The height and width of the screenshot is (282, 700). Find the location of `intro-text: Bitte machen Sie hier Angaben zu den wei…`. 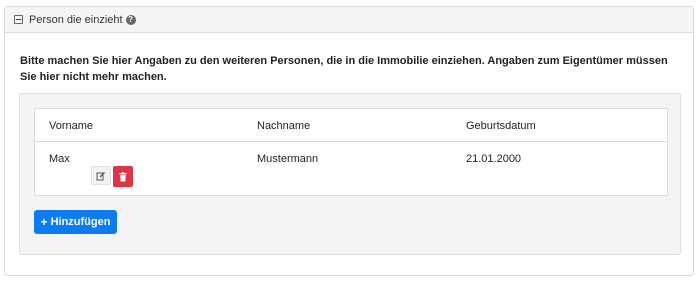

intro-text: Bitte machen Sie hier Angaben zu den wei… is located at coordinates (344, 69).